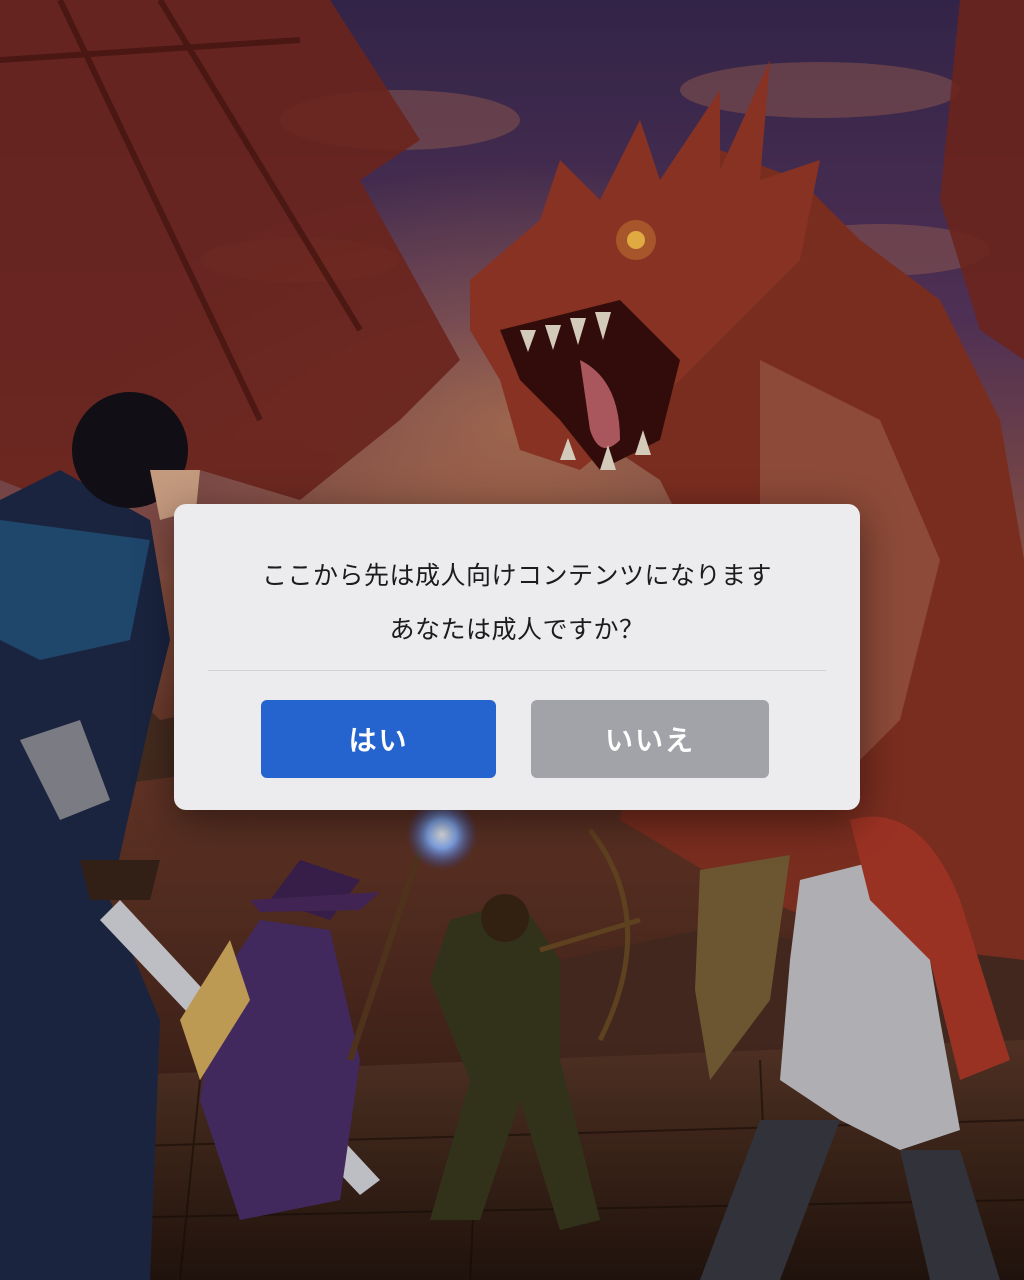 Image resolution: width=1024 pixels, height=1280 pixels. What do you see at coordinates (378, 739) in the screenshot?
I see `yes-button: はい` at bounding box center [378, 739].